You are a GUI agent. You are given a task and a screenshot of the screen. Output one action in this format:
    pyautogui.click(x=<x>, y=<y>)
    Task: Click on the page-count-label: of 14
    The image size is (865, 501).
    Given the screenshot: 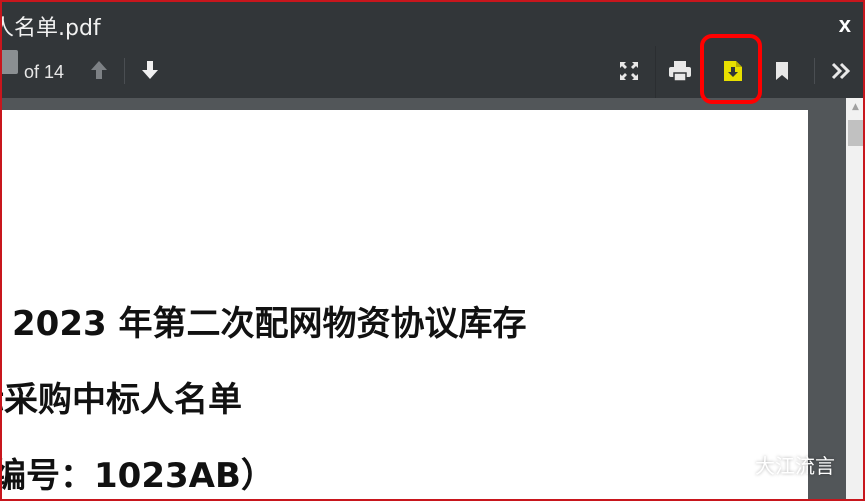 What is the action you would take?
    pyautogui.click(x=44, y=72)
    